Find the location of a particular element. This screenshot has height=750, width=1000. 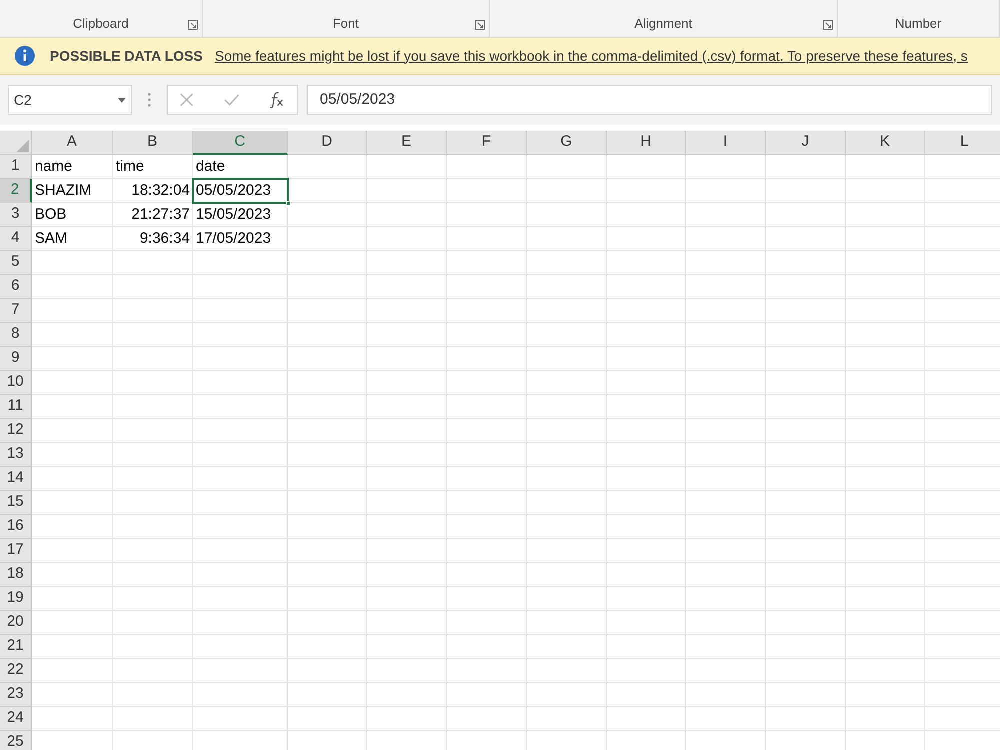

column-header: C is located at coordinates (240, 143).